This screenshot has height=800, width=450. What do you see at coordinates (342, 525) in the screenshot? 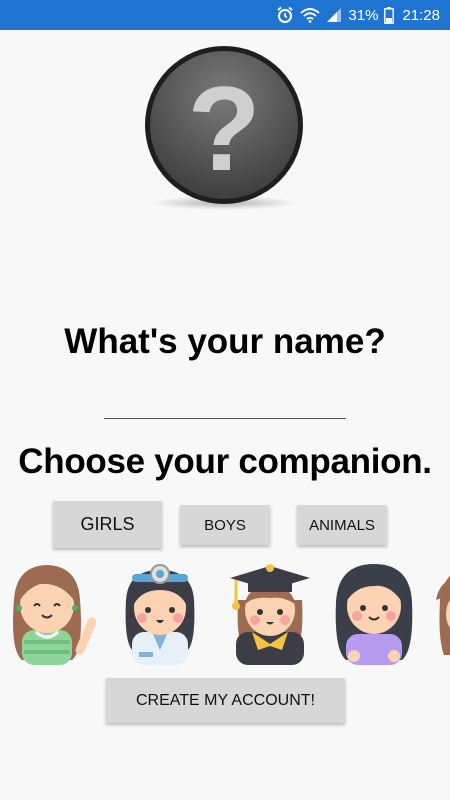
I see `tab-animals: ANIMALS` at bounding box center [342, 525].